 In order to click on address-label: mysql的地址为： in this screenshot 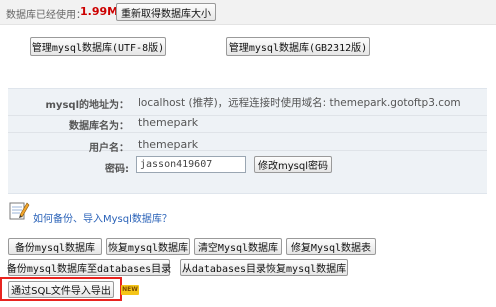, I will do `click(87, 105)`.